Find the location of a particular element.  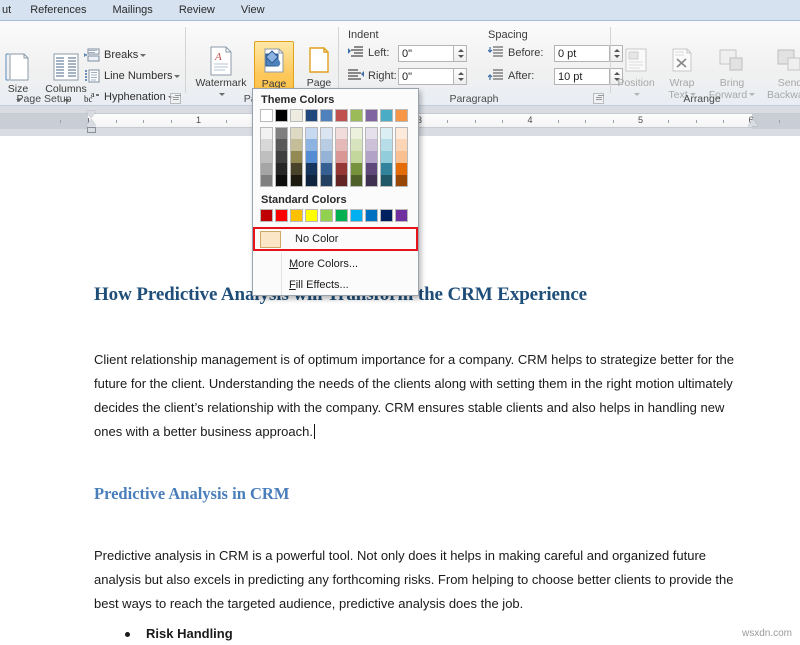

no-color-swatch is located at coordinates (270, 239).